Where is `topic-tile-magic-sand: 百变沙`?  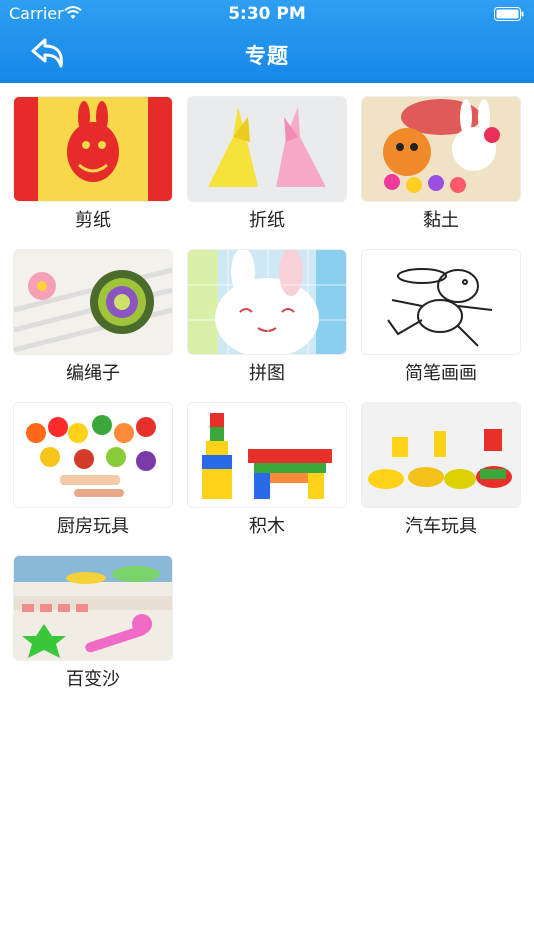
topic-tile-magic-sand: 百变沙 is located at coordinates (93, 624).